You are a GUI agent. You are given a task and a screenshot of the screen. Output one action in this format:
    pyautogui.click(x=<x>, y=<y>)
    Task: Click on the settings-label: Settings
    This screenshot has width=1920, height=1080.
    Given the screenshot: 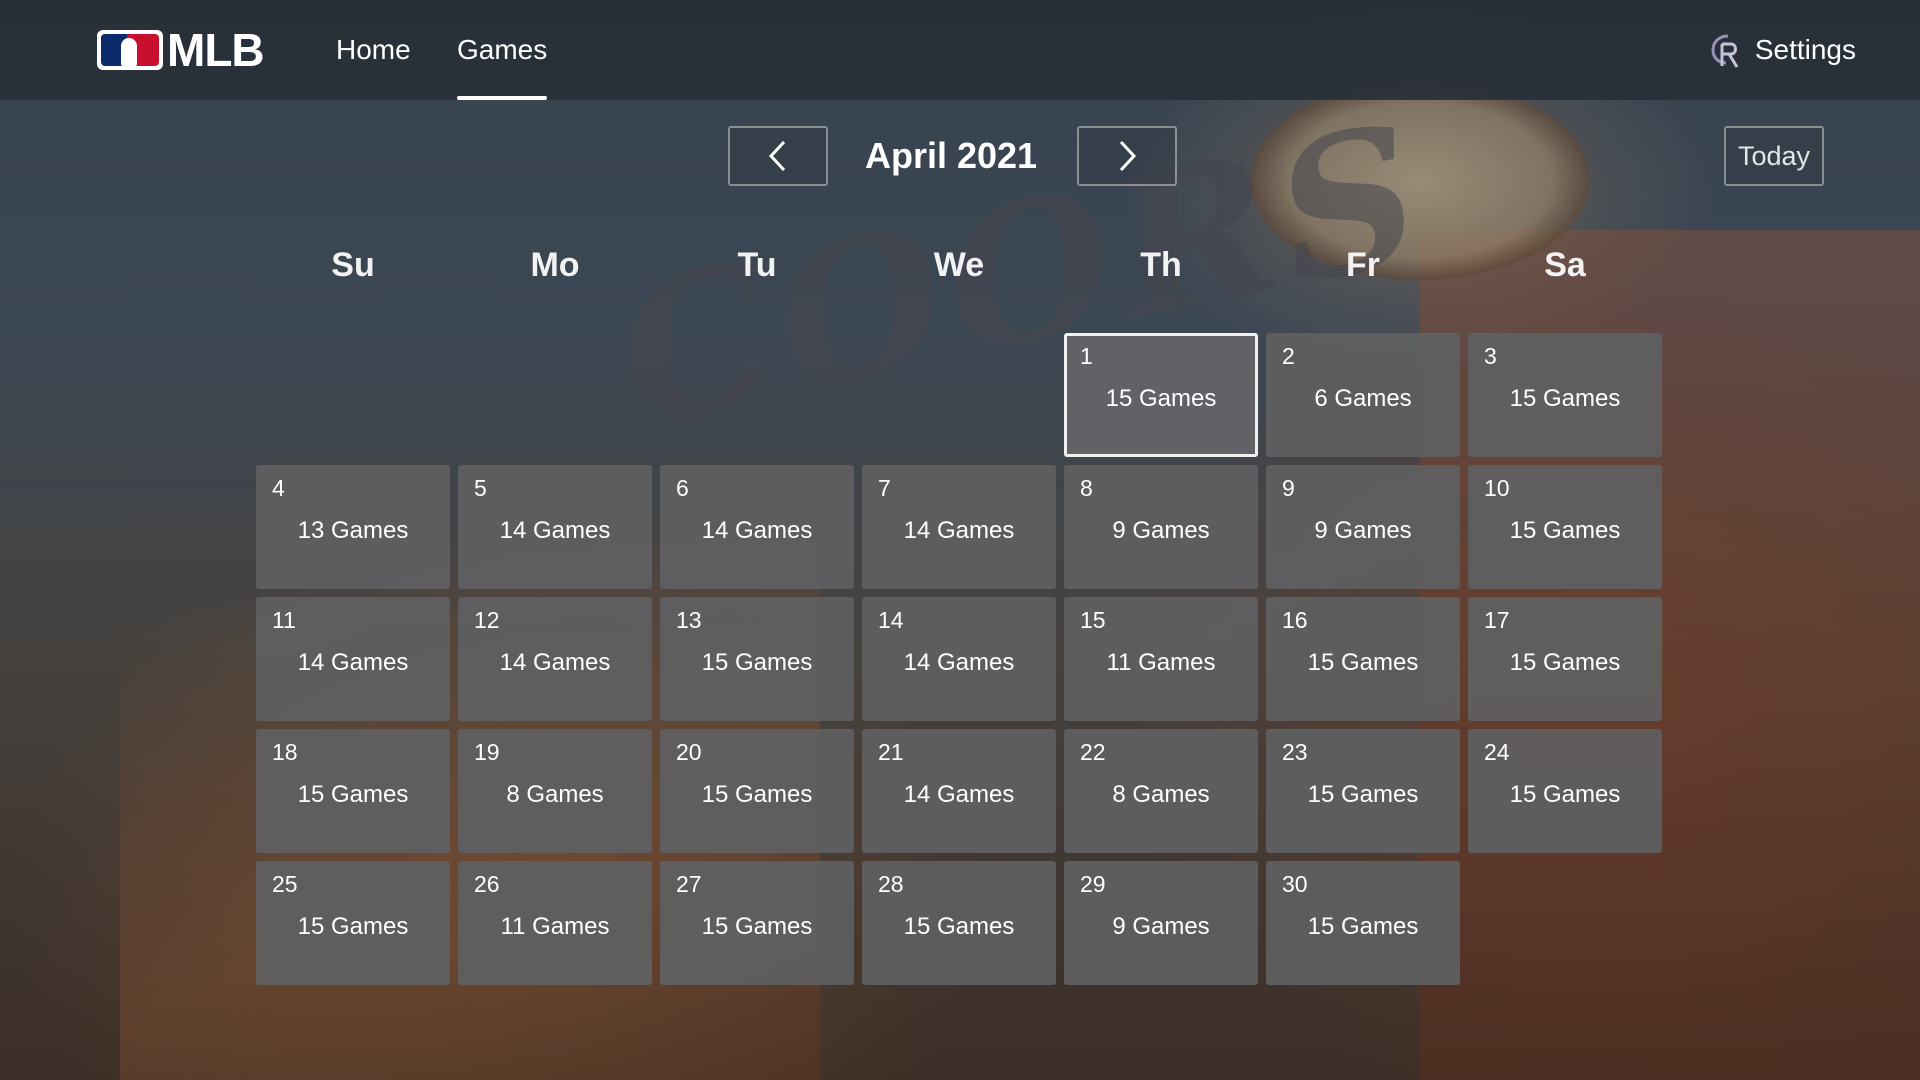 What is the action you would take?
    pyautogui.click(x=1805, y=49)
    